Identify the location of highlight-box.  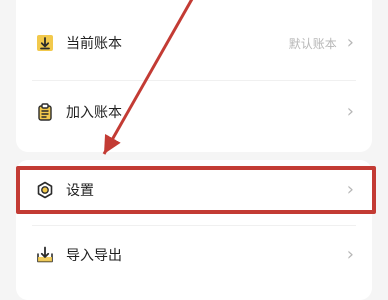
(196, 190).